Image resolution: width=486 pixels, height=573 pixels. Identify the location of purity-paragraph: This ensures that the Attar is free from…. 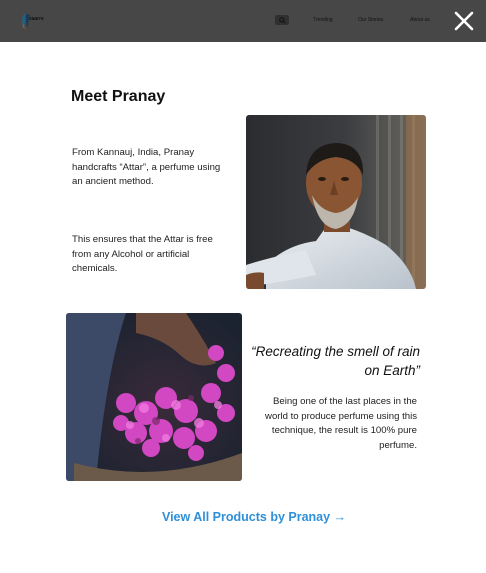
(142, 254).